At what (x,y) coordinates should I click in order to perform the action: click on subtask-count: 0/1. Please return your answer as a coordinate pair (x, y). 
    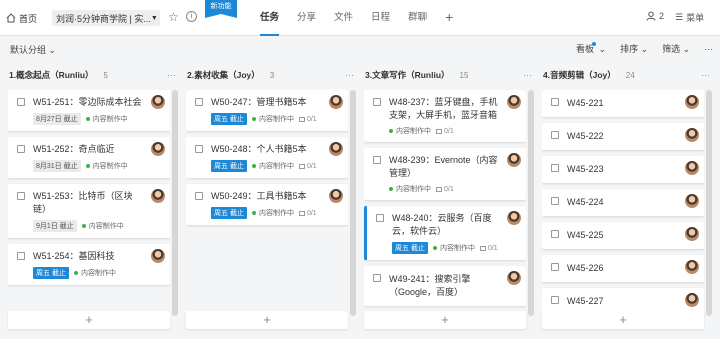
    Looking at the image, I should click on (488, 248).